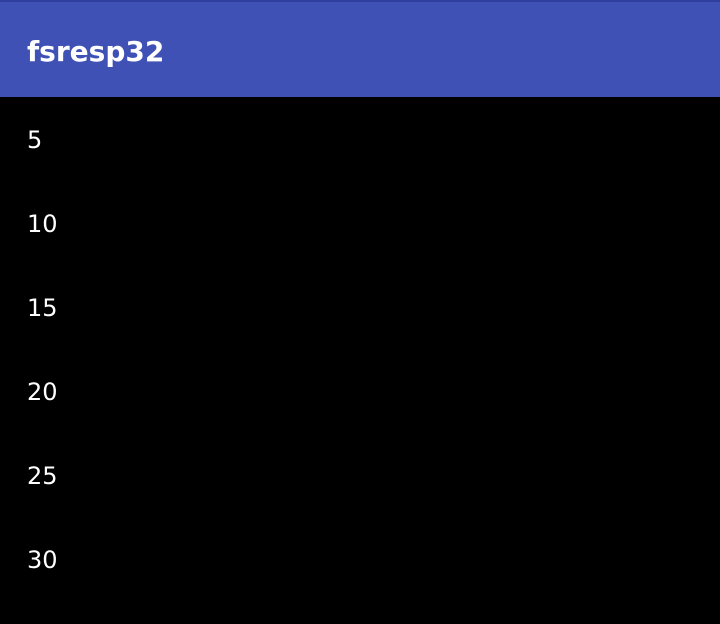  I want to click on list-item: 25, so click(360, 475).